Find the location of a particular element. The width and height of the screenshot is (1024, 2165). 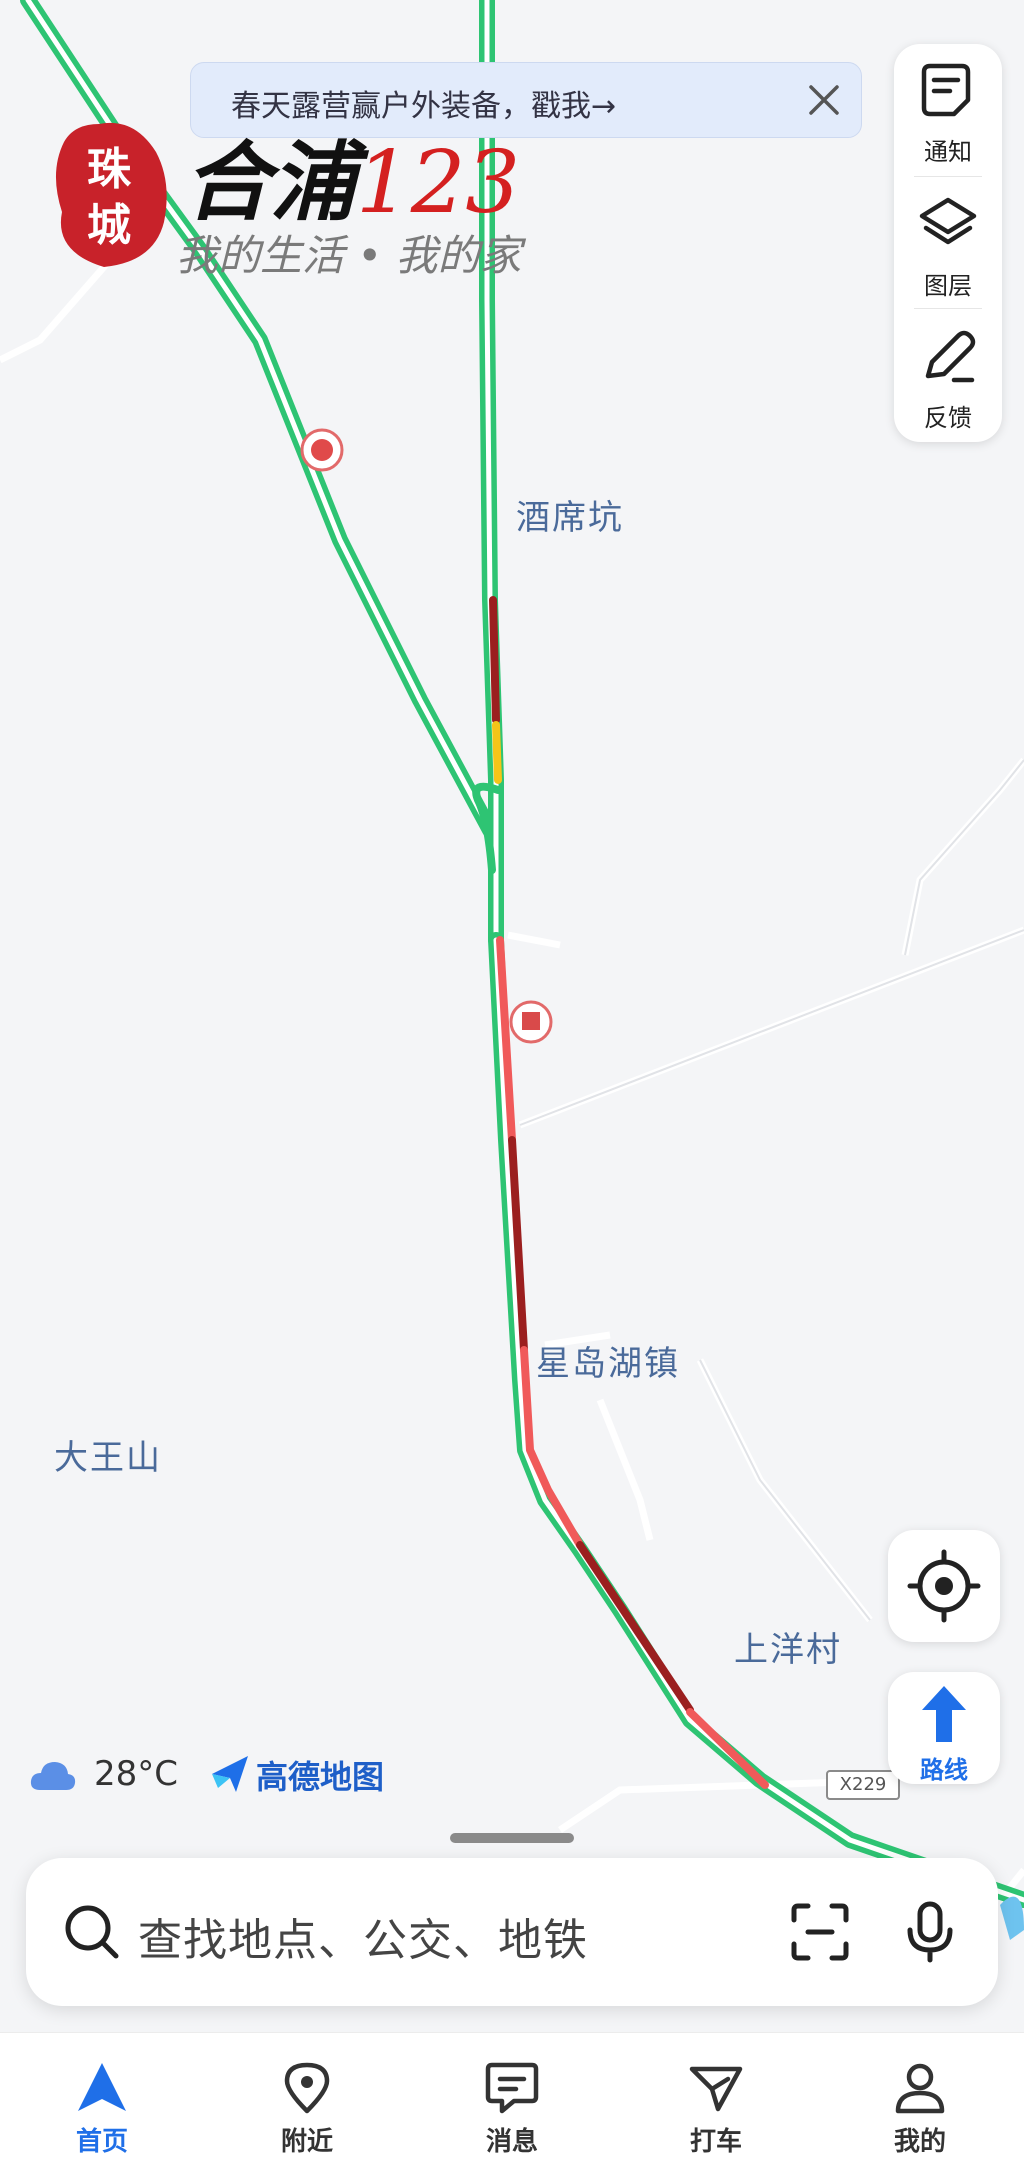

watermark-subtitle: 我的生活 • 我的家 is located at coordinates (349, 255).